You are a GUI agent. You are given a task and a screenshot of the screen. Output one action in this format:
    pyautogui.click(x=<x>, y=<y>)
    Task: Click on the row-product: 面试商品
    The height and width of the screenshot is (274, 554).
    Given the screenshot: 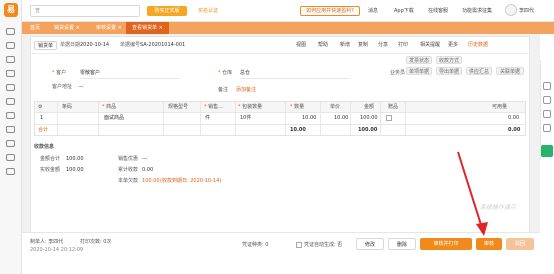 What is the action you would take?
    pyautogui.click(x=114, y=118)
    